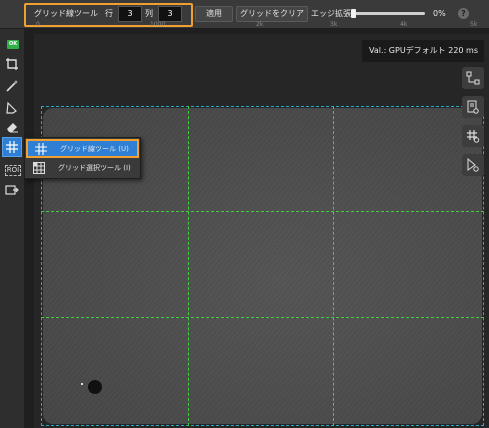 The height and width of the screenshot is (428, 489). What do you see at coordinates (353, 13) in the screenshot?
I see `edge-expand-slider-thumb` at bounding box center [353, 13].